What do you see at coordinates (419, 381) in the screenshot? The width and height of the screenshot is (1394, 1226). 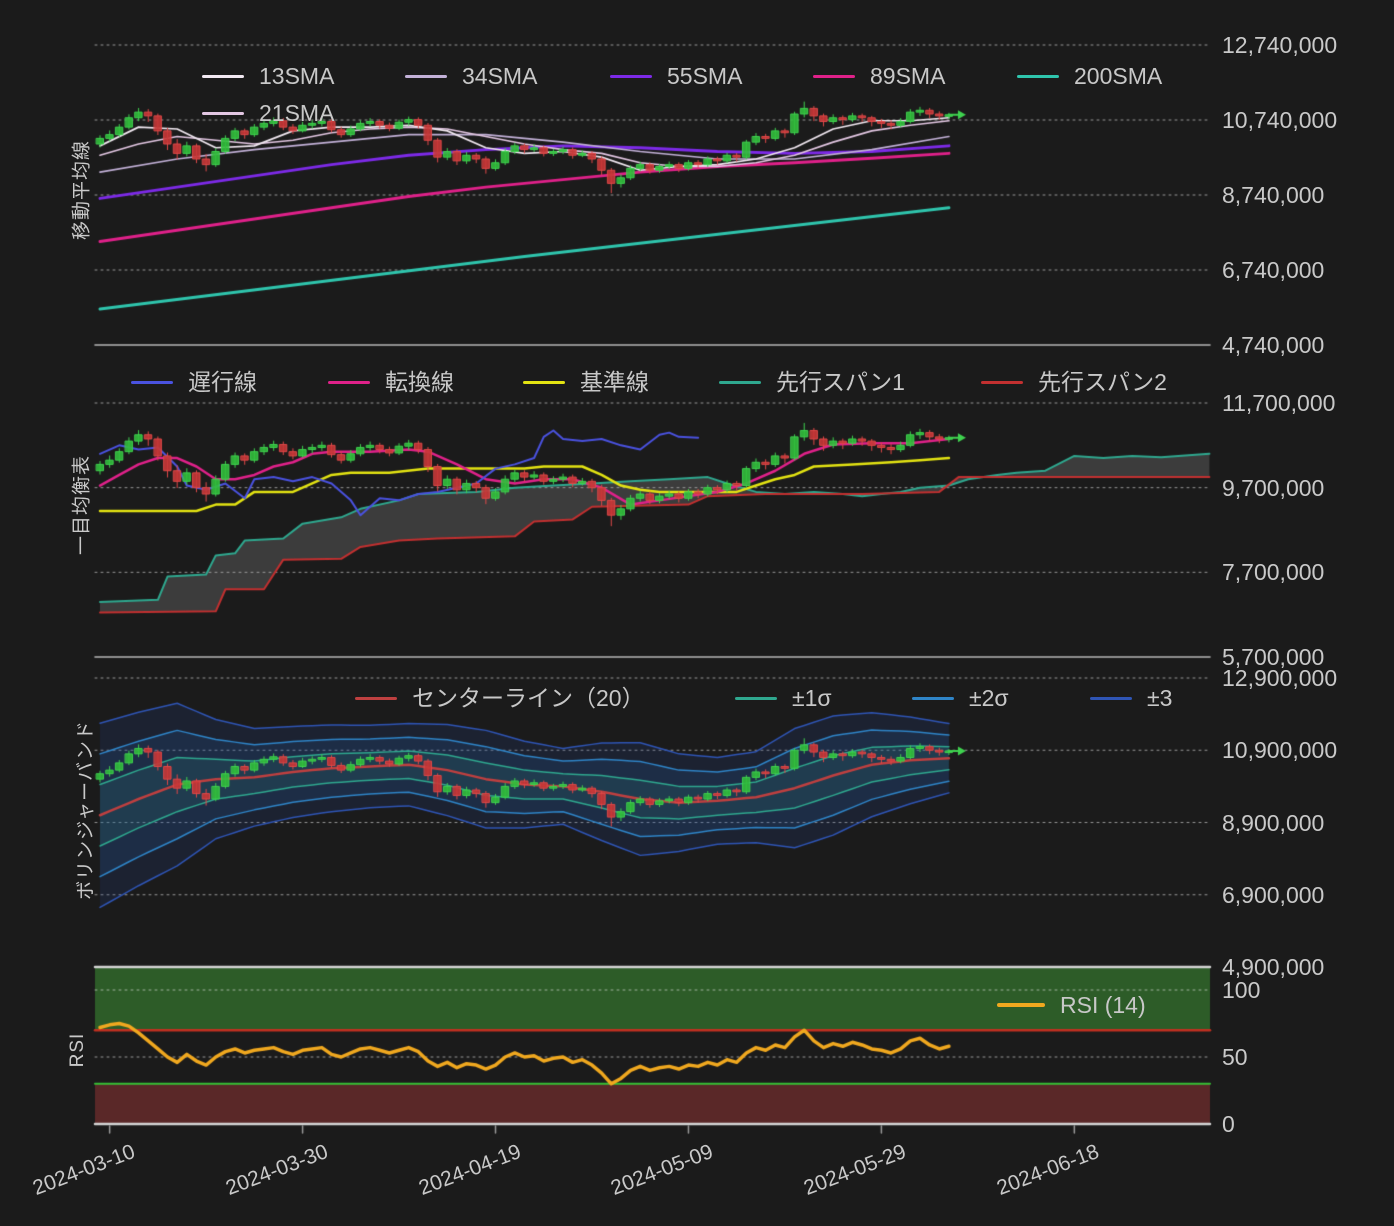 I see `legend-label: 転換線` at bounding box center [419, 381].